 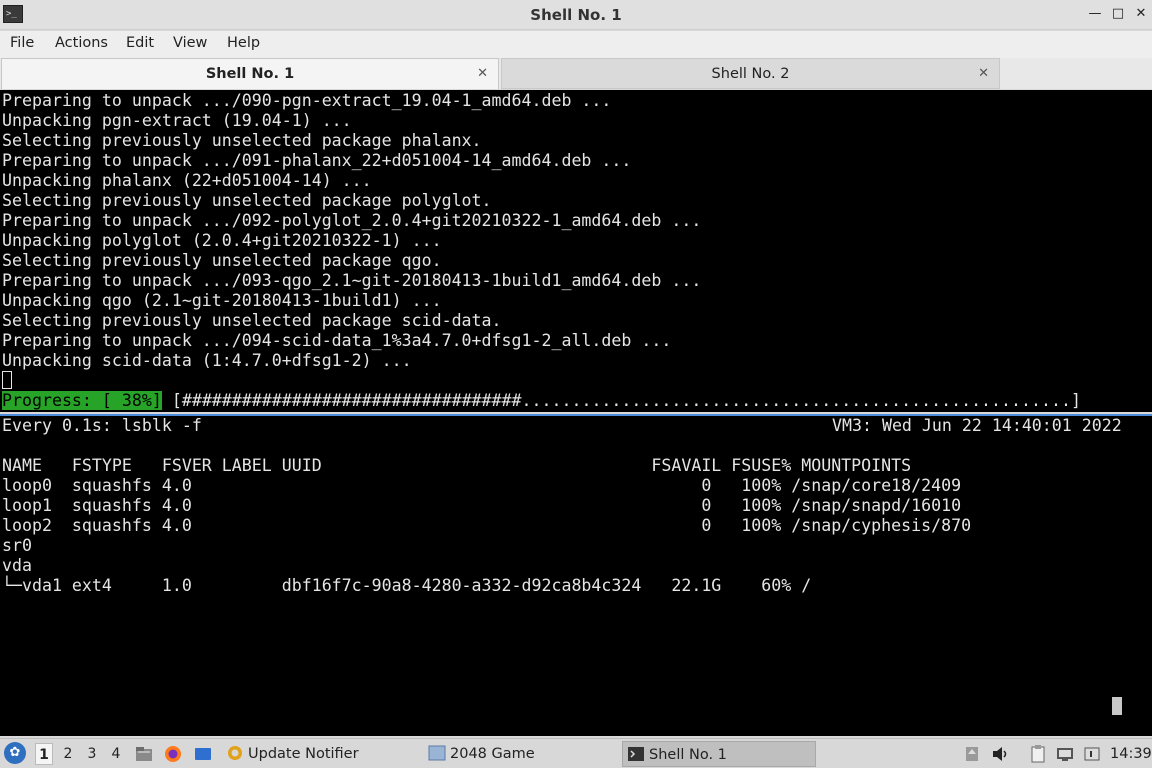 I want to click on menu-view: View, so click(x=190, y=43).